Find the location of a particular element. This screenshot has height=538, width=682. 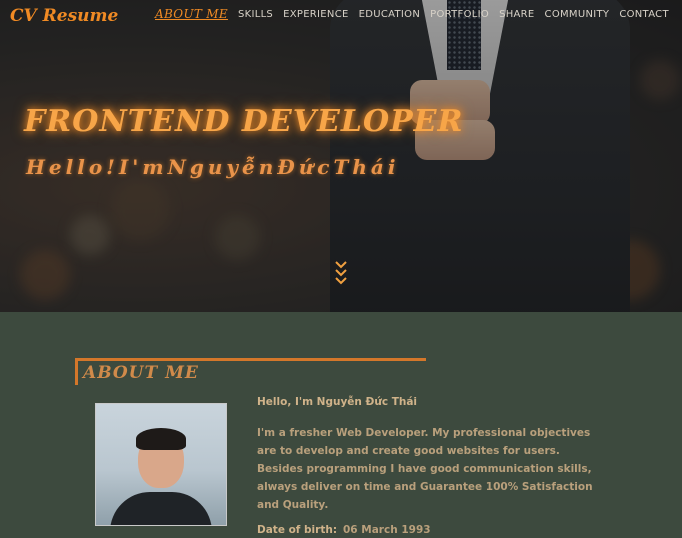

nav-item-portfolio: PORTFOLIO is located at coordinates (459, 15).